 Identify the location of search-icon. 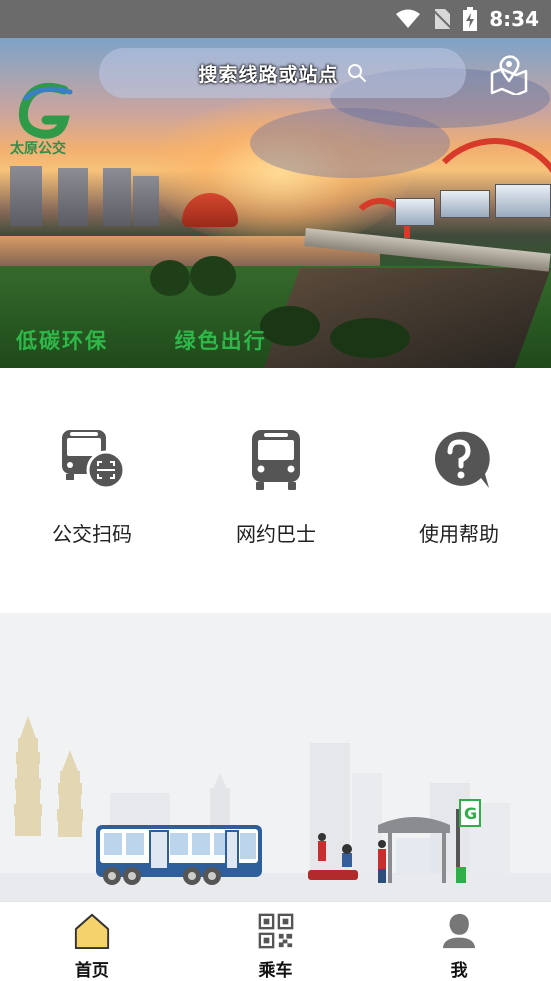
(356, 73).